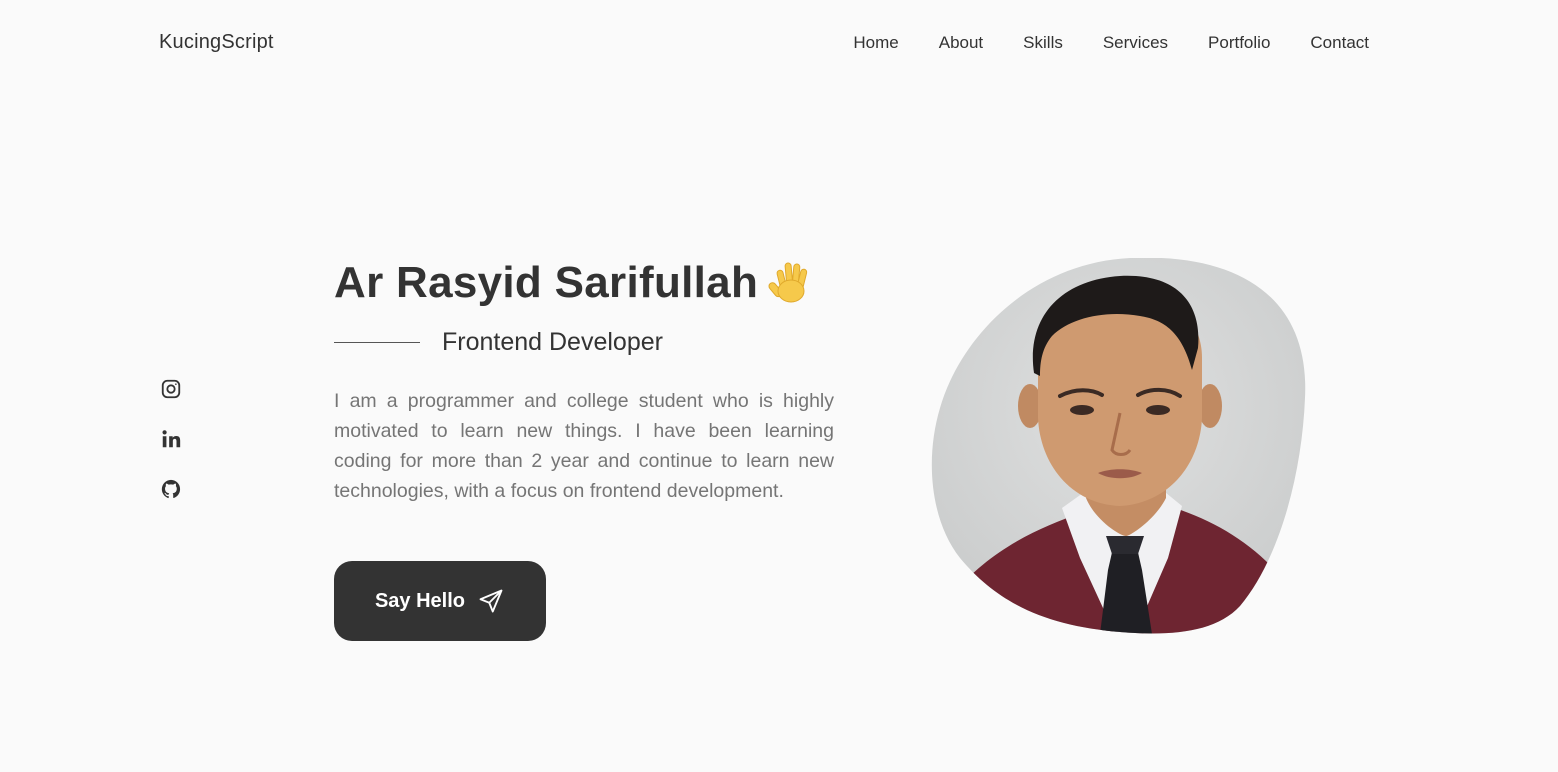 The width and height of the screenshot is (1558, 772). I want to click on hero-subtitle-row: Frontend Developer, so click(584, 342).